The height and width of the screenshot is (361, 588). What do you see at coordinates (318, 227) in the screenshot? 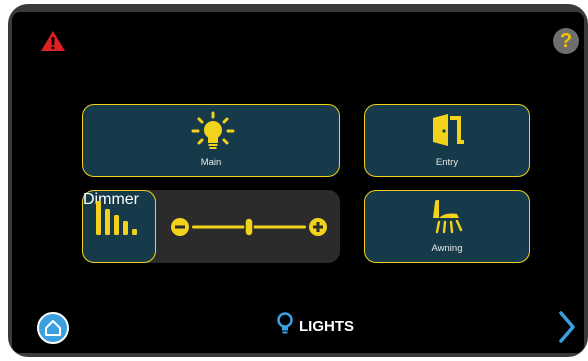
I see `plus-icon` at bounding box center [318, 227].